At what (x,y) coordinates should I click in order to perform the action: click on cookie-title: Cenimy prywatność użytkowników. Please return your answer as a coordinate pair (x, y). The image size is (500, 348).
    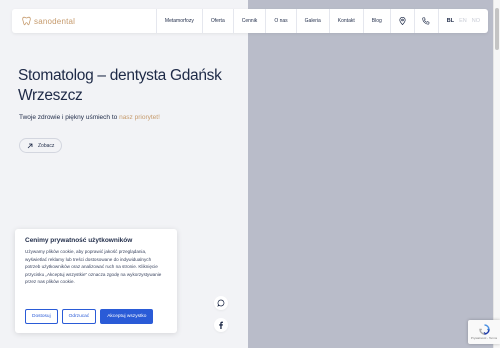
    Looking at the image, I should click on (79, 240).